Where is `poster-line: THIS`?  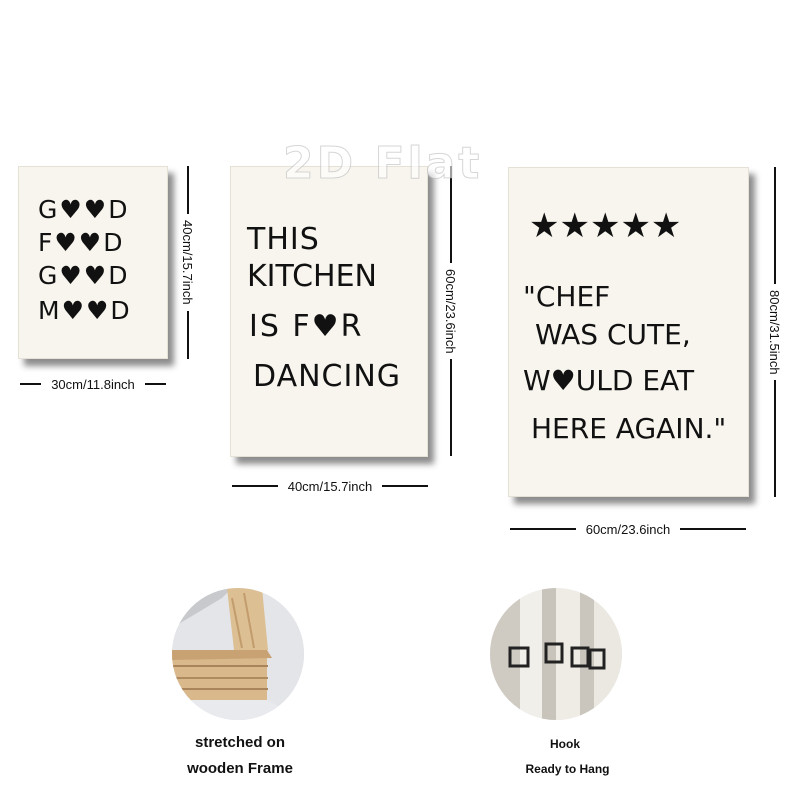 poster-line: THIS is located at coordinates (283, 239).